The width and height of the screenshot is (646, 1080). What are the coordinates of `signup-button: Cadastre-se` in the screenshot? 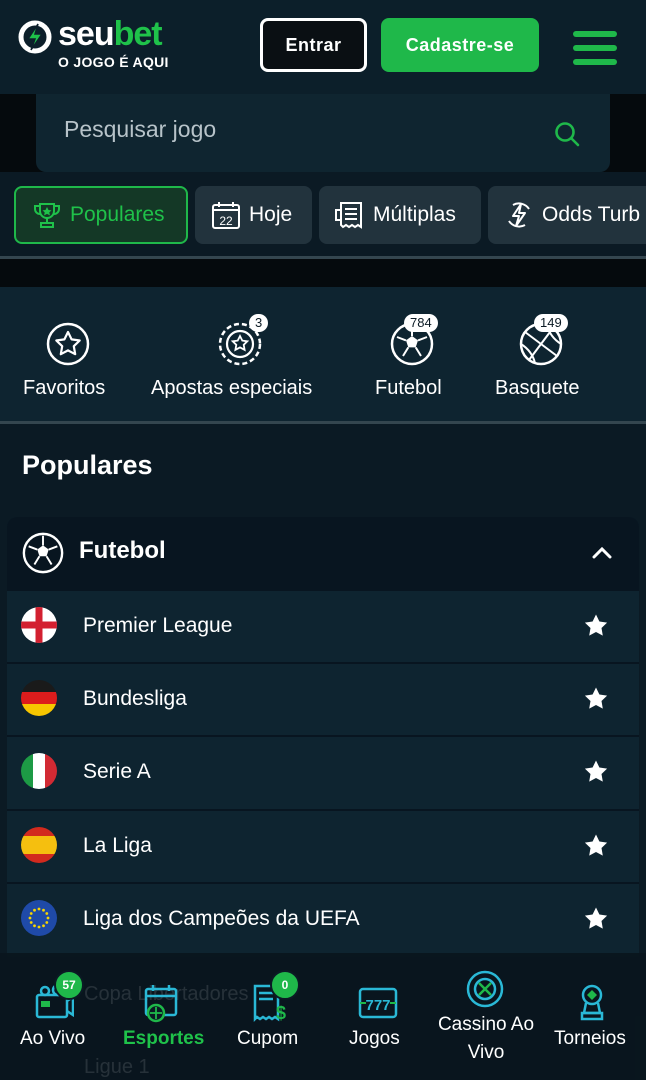 It's located at (460, 45).